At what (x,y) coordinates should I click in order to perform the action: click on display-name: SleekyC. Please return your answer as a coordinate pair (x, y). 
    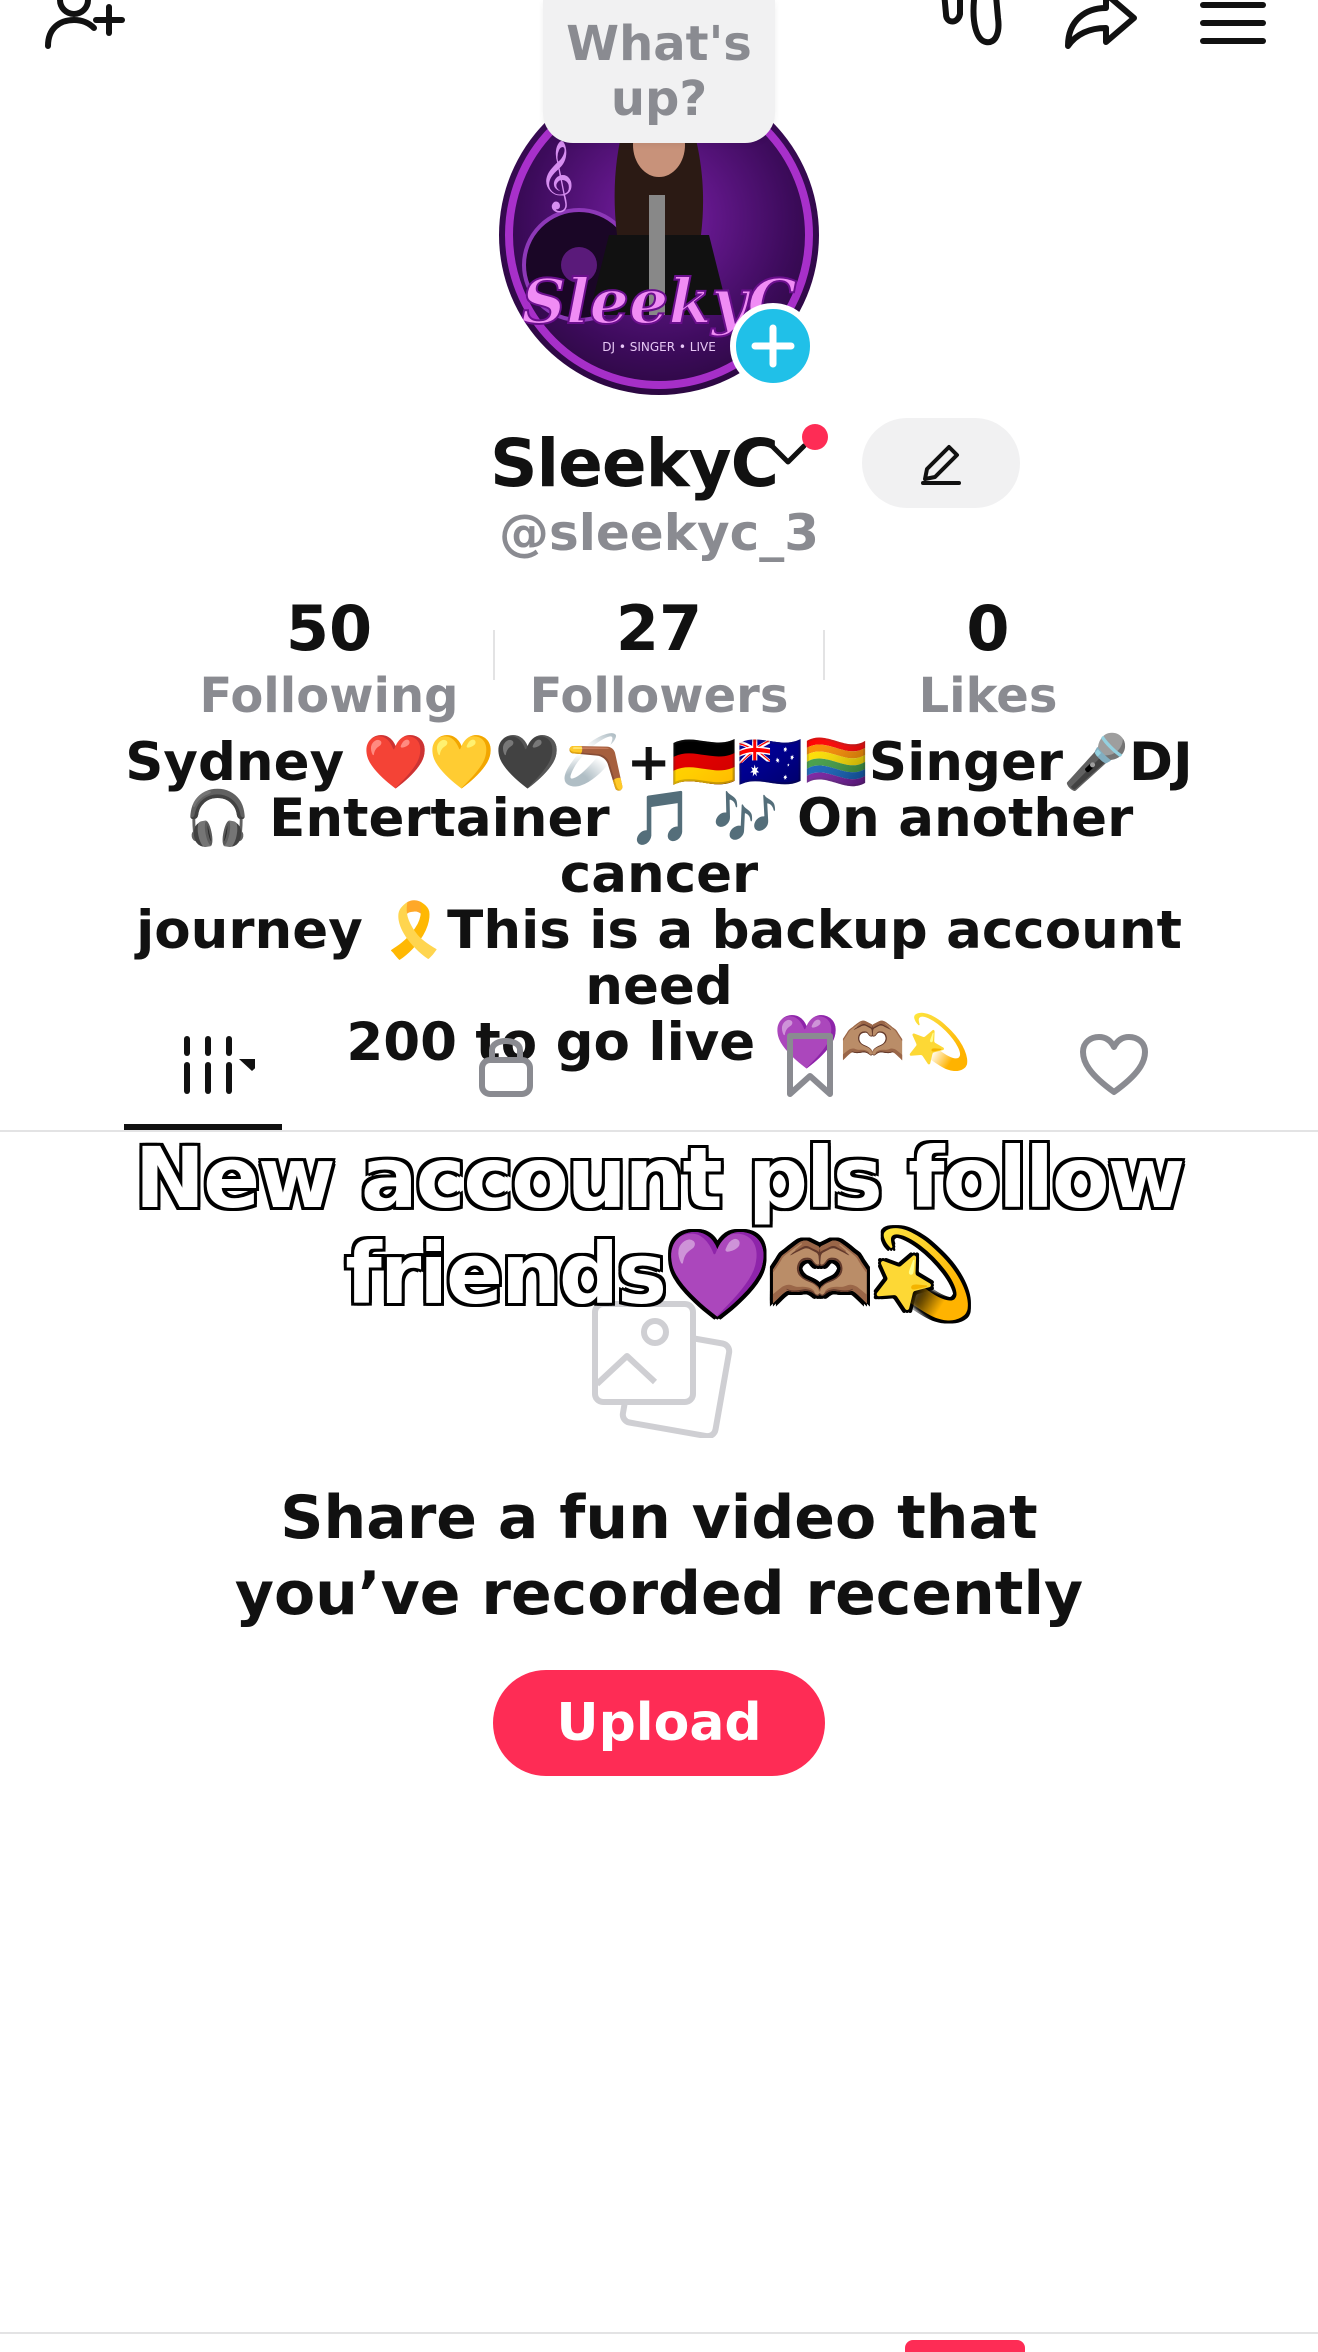
    Looking at the image, I should click on (634, 464).